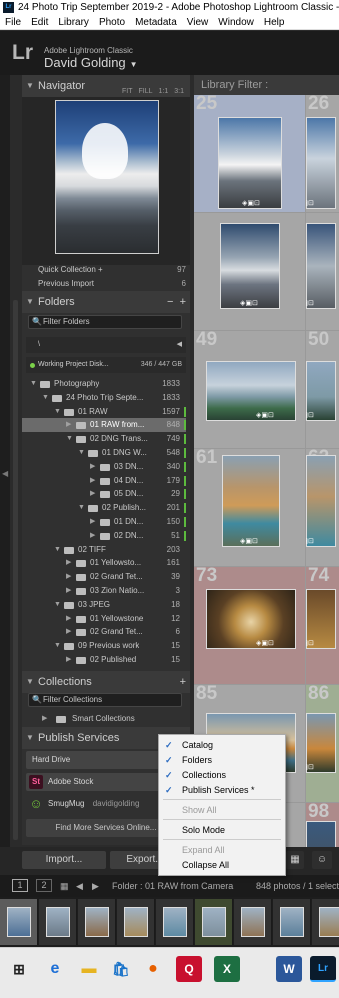 The height and width of the screenshot is (998, 339). Describe the element at coordinates (222, 830) in the screenshot. I see `menu-item-solo-mode: Solo Mode` at that location.